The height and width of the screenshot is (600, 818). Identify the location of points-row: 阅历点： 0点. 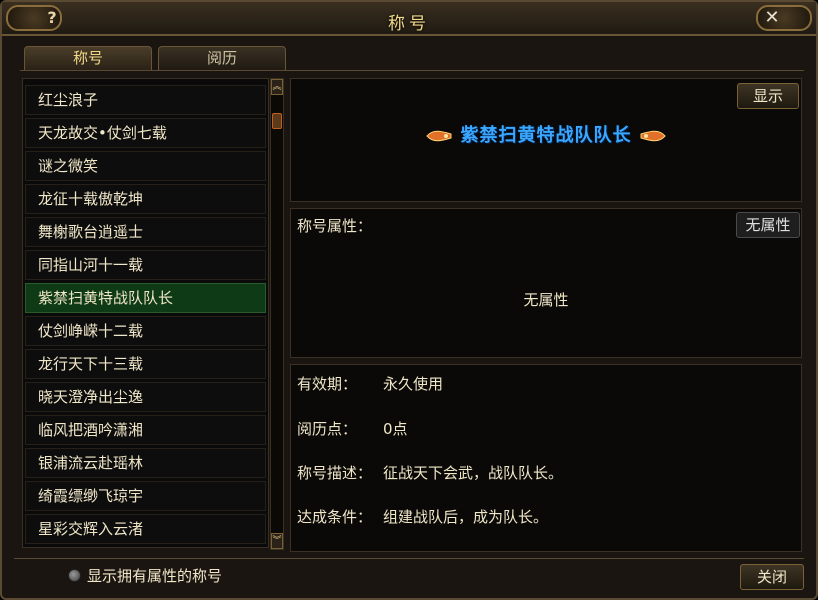
(352, 428).